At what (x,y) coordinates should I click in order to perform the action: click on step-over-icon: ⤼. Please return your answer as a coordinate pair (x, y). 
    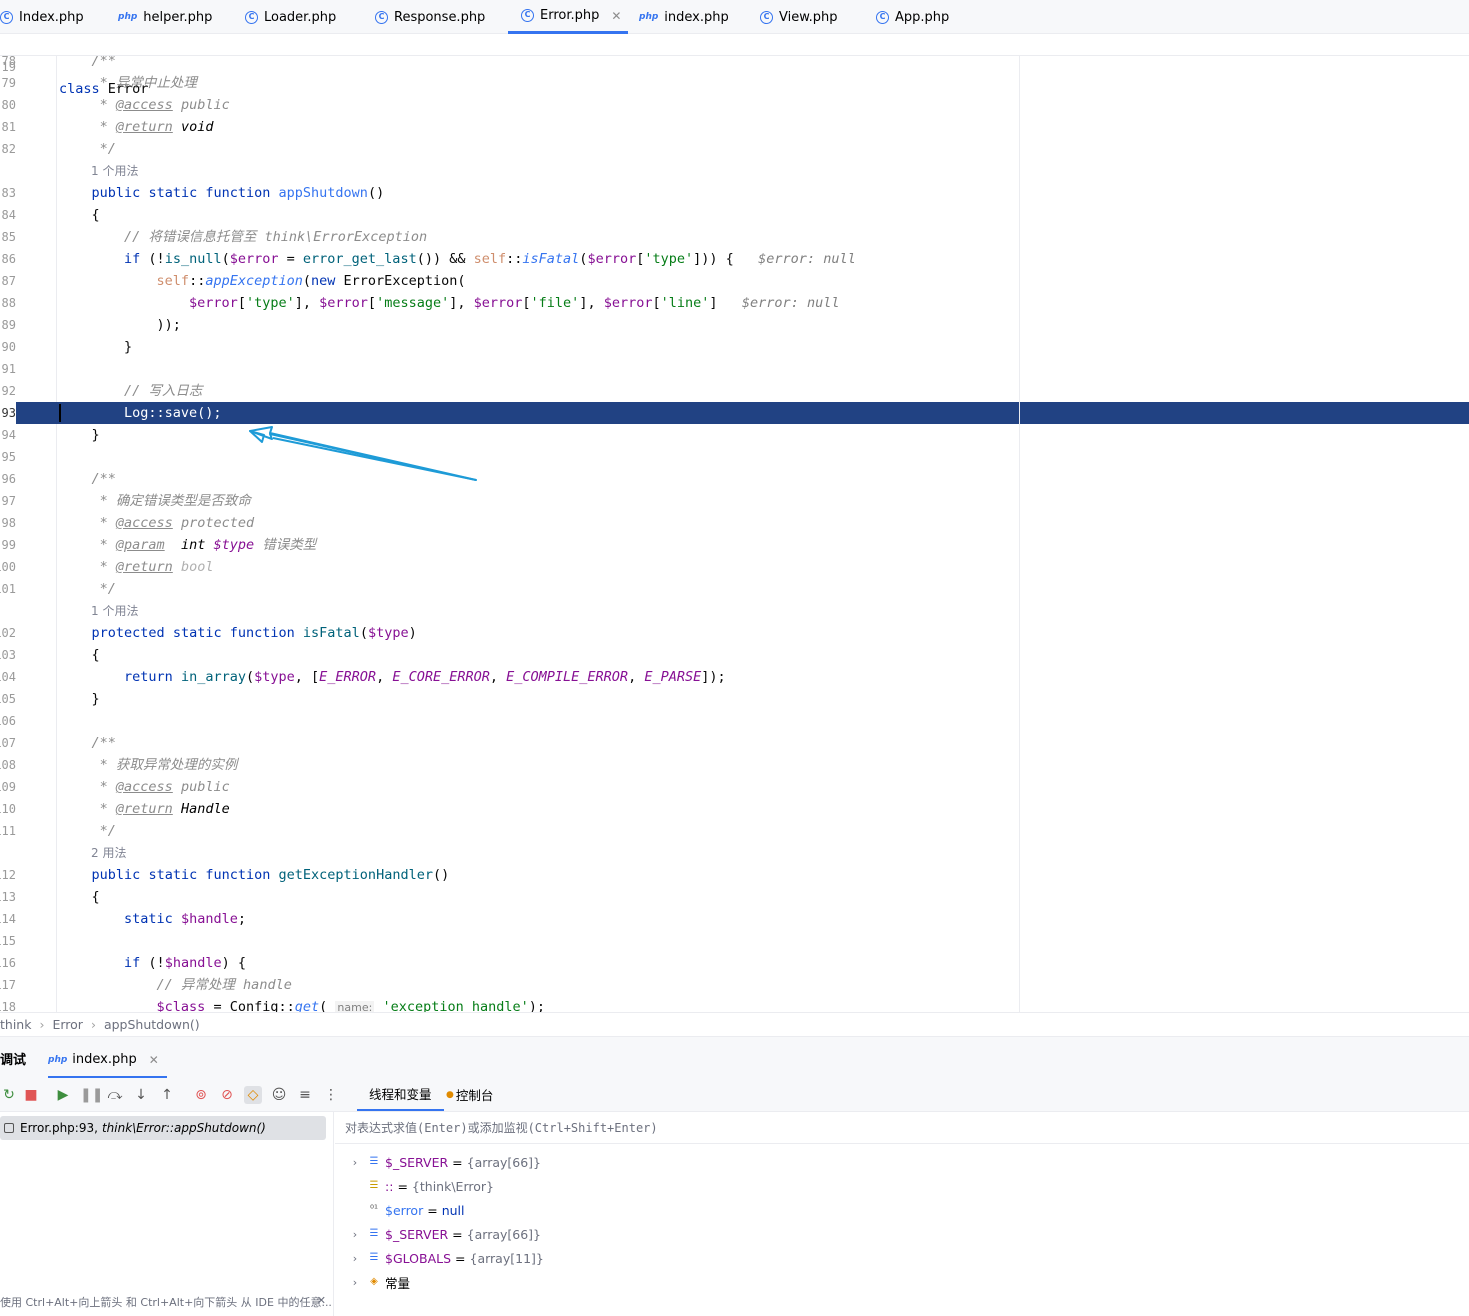
    Looking at the image, I should click on (115, 1095).